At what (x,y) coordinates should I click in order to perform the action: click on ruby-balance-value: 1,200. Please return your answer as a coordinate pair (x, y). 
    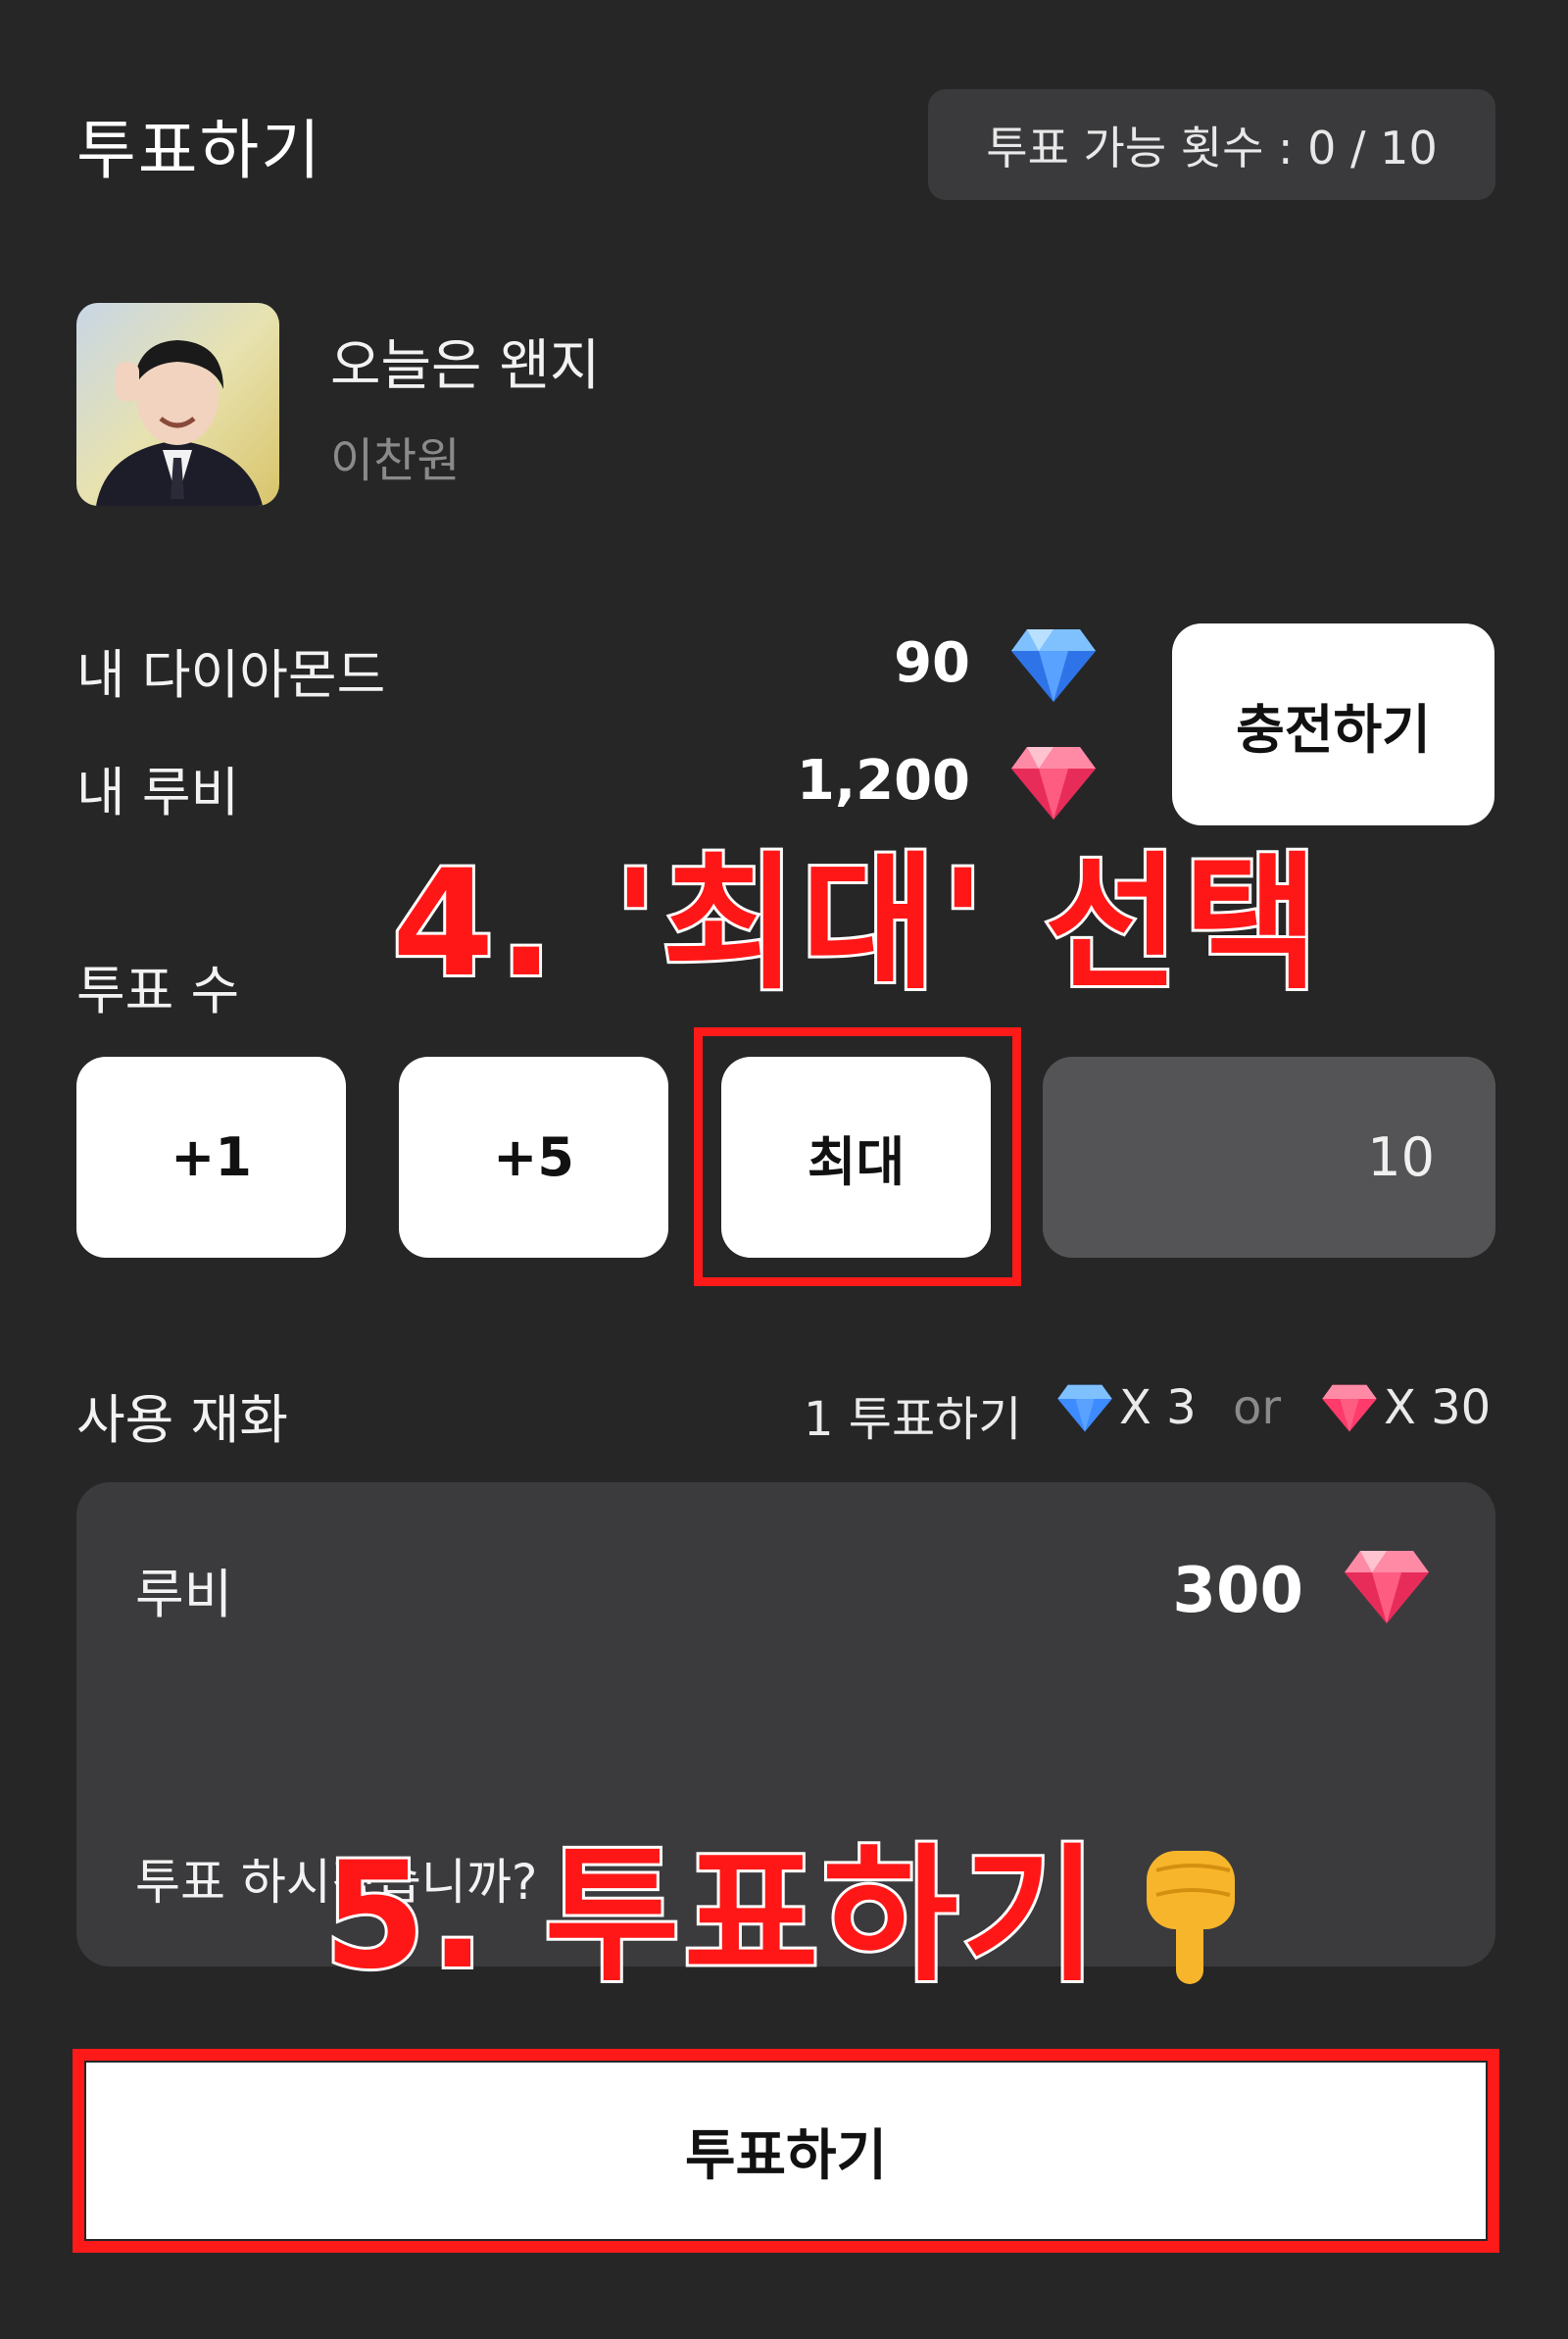
    Looking at the image, I should click on (883, 781).